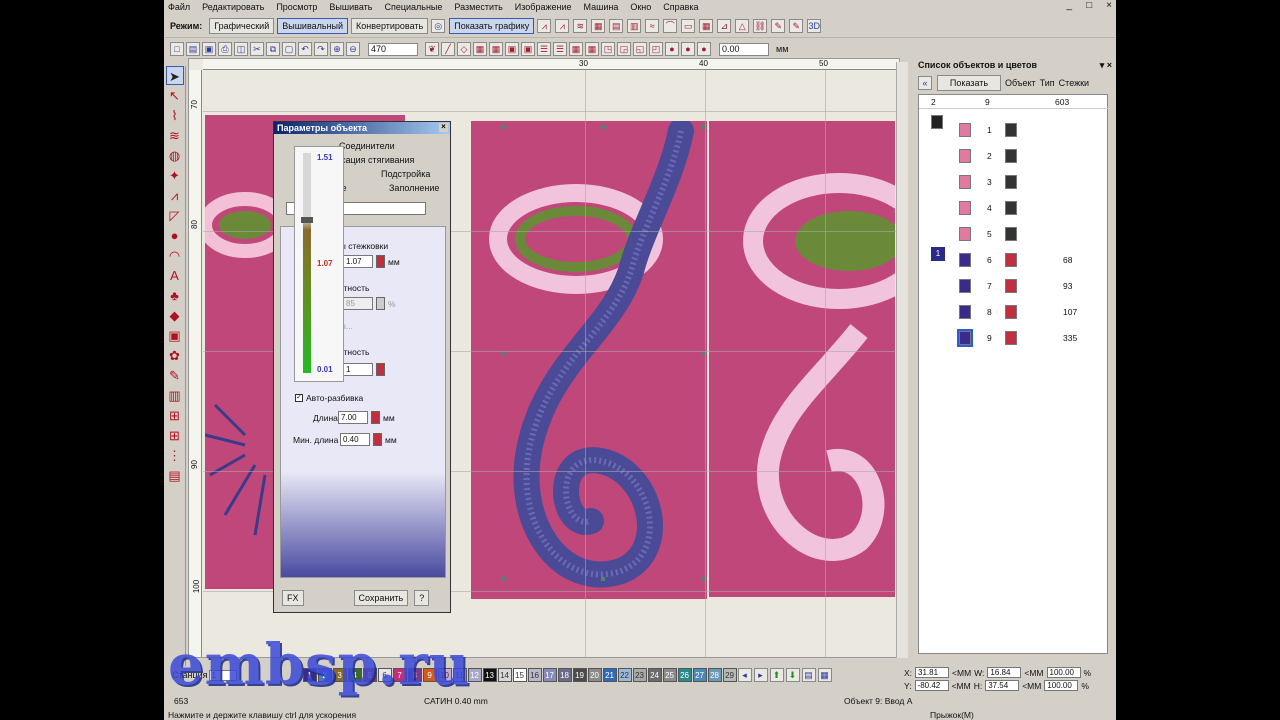 The image size is (1280, 720). Describe the element at coordinates (414, 188) in the screenshot. I see `tab-fill: Заполнение` at that location.